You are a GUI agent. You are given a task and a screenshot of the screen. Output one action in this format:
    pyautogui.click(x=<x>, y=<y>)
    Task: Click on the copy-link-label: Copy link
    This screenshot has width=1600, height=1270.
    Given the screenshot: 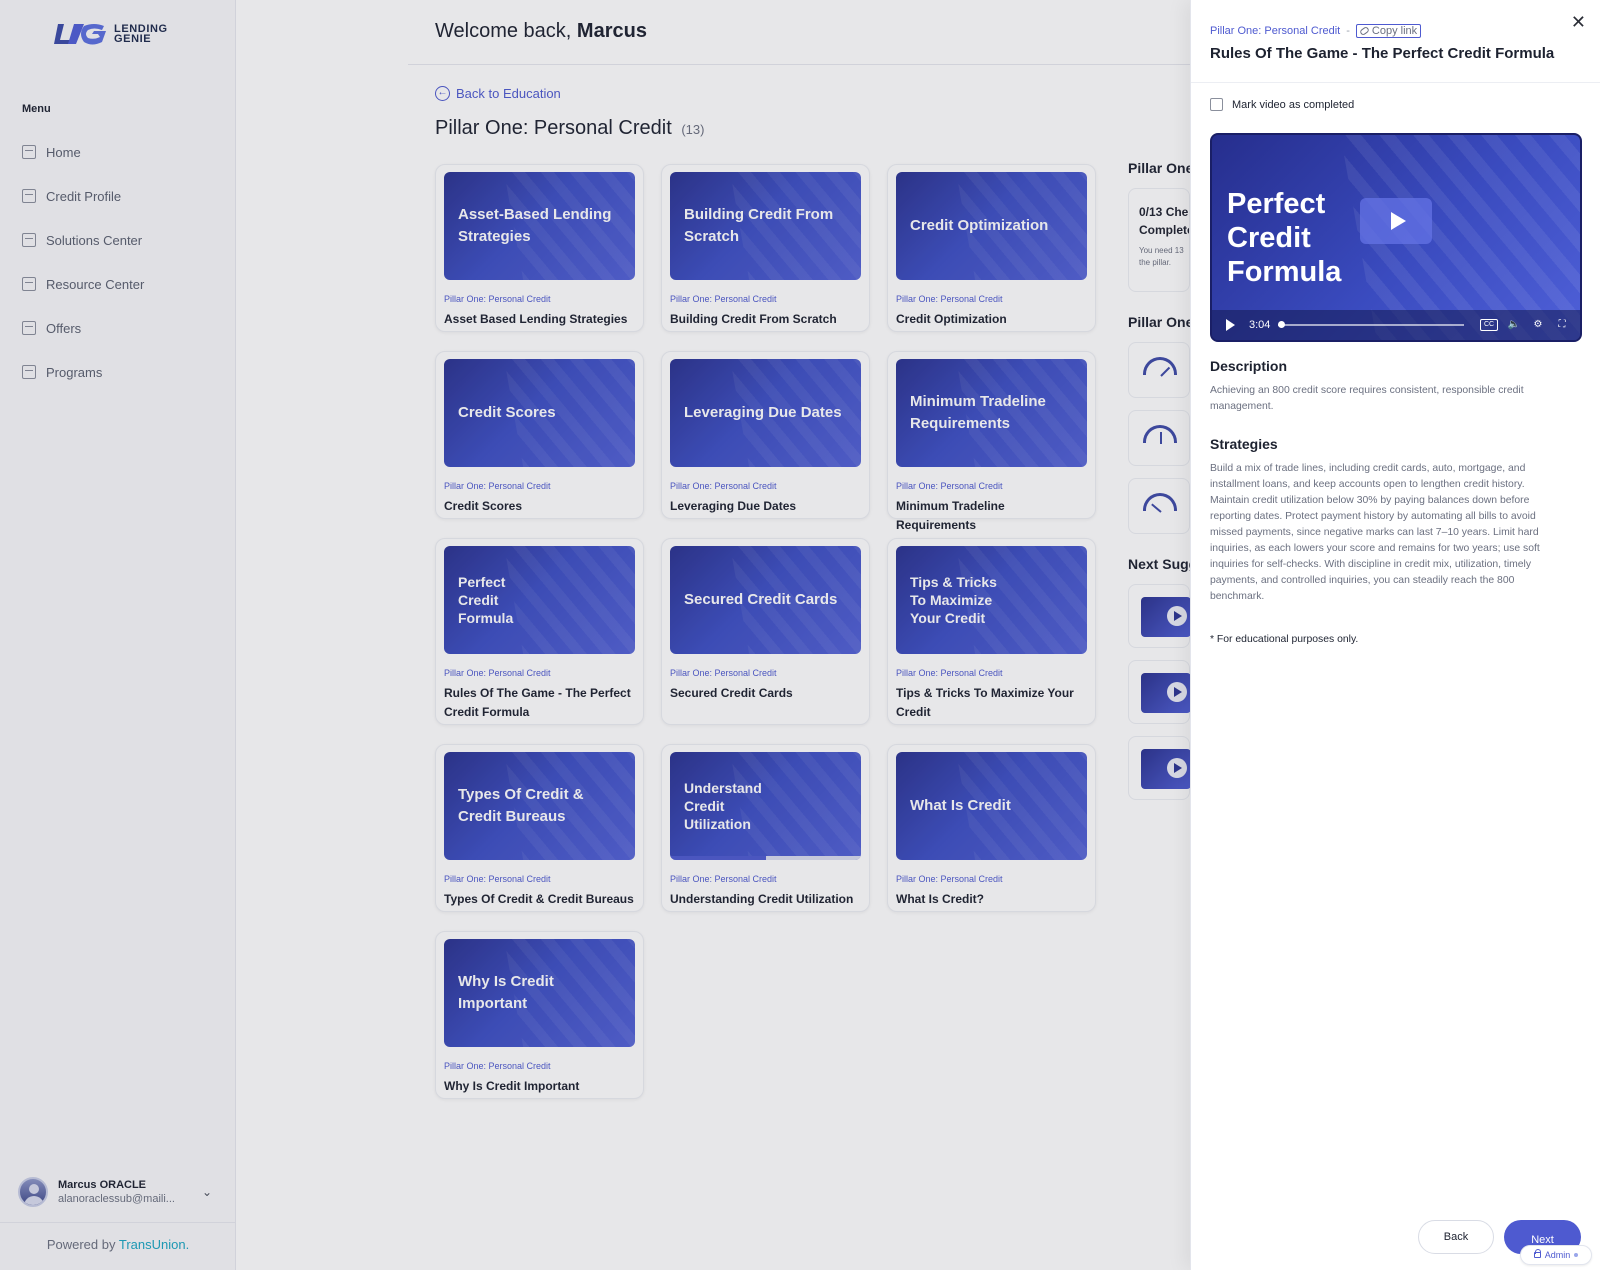 What is the action you would take?
    pyautogui.click(x=1394, y=31)
    